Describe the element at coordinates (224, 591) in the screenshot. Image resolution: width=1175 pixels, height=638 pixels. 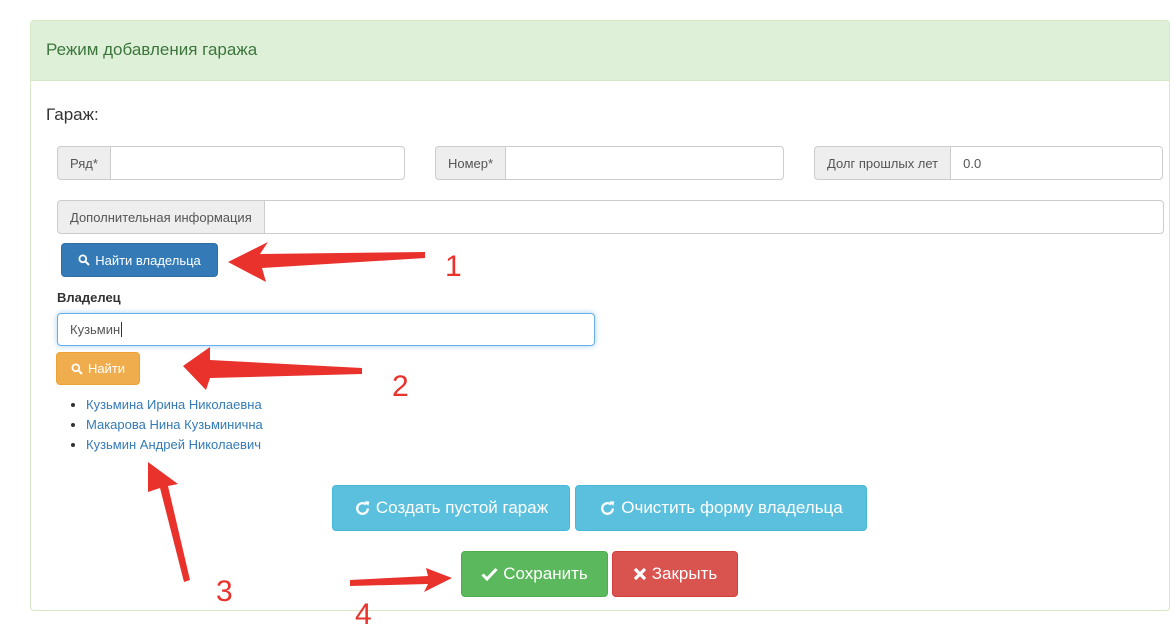
I see `annotation-number-3: 3` at that location.